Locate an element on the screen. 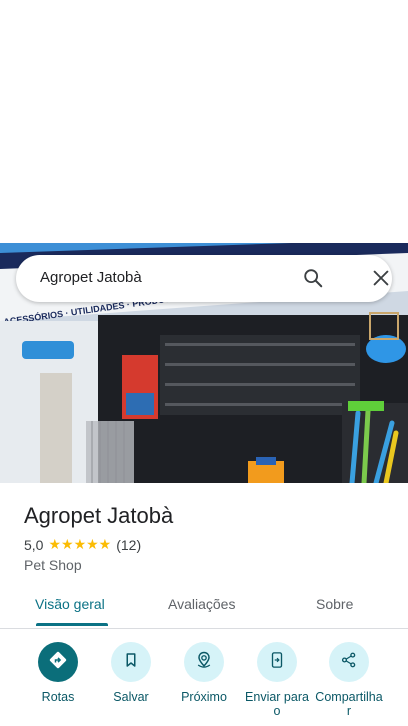  save-button: Salvar is located at coordinates (131, 673).